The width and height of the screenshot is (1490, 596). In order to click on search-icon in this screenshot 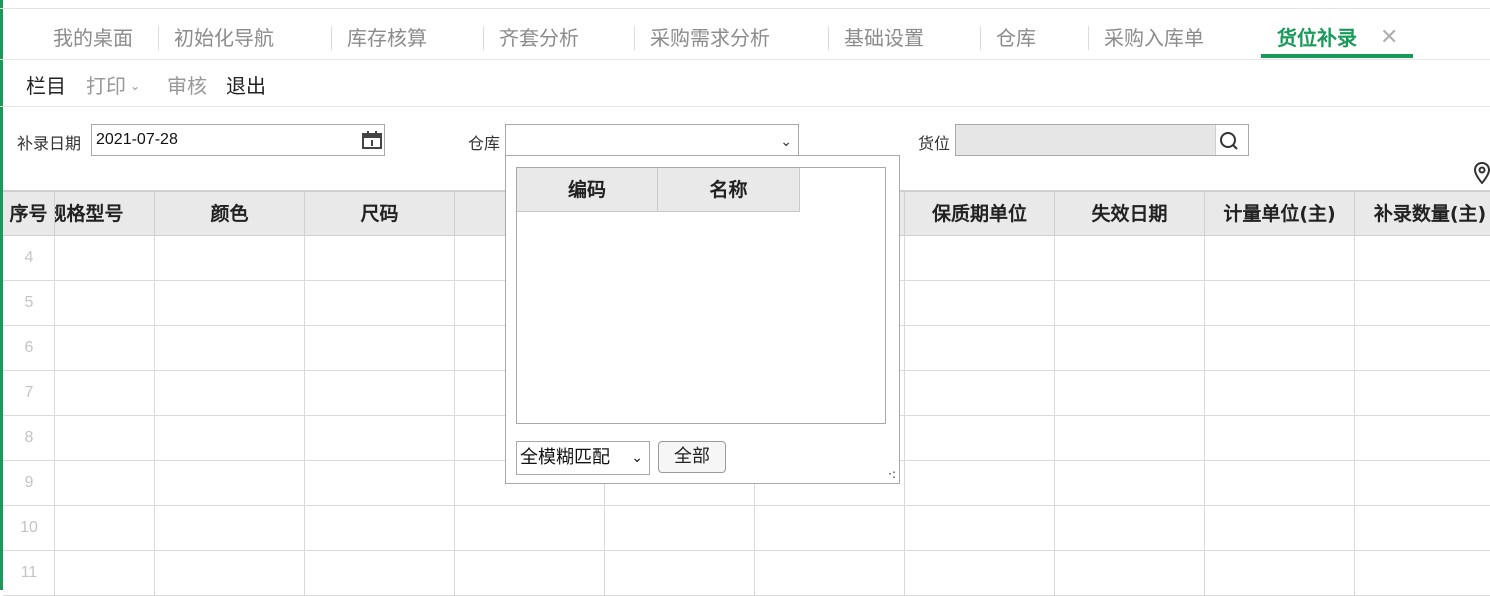, I will do `click(1231, 141)`.